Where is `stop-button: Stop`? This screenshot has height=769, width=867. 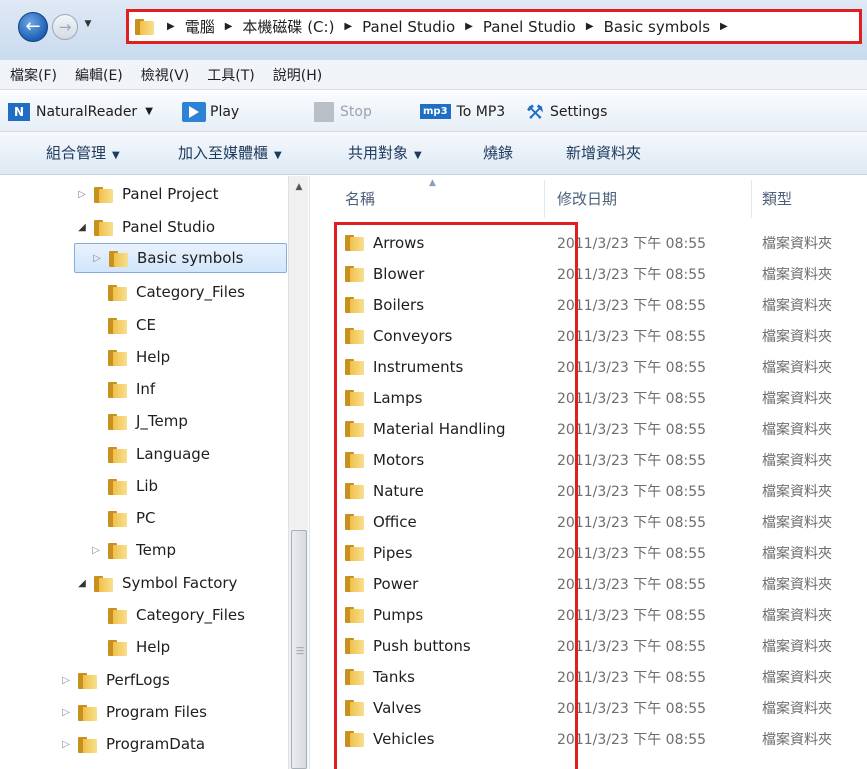 stop-button: Stop is located at coordinates (343, 111).